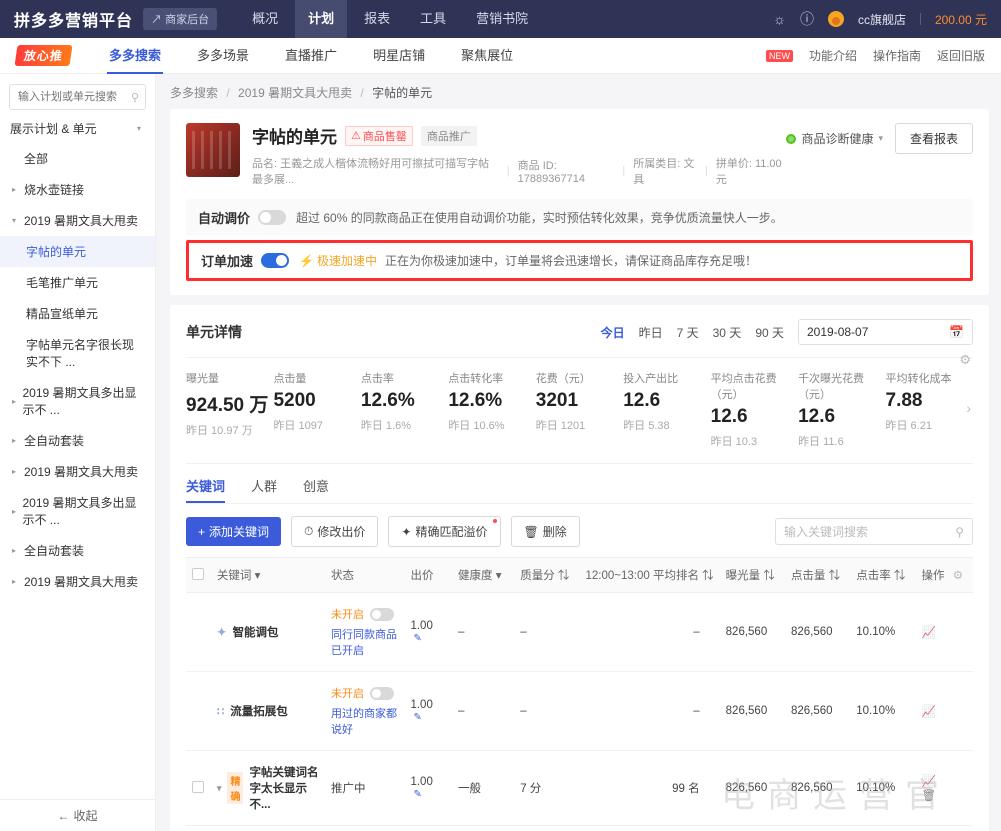 The width and height of the screenshot is (1001, 831). Describe the element at coordinates (16, 220) in the screenshot. I see `caret-icon: ▾` at that location.